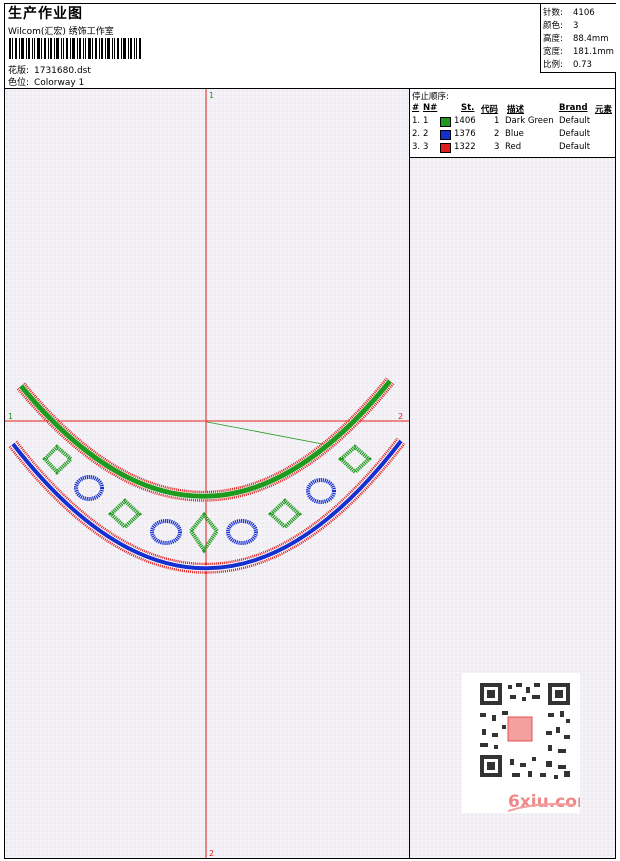 The width and height of the screenshot is (620, 861). Describe the element at coordinates (61, 32) in the screenshot. I see `studio-name: Wilcom(汇宏) 绣饰工作室` at that location.